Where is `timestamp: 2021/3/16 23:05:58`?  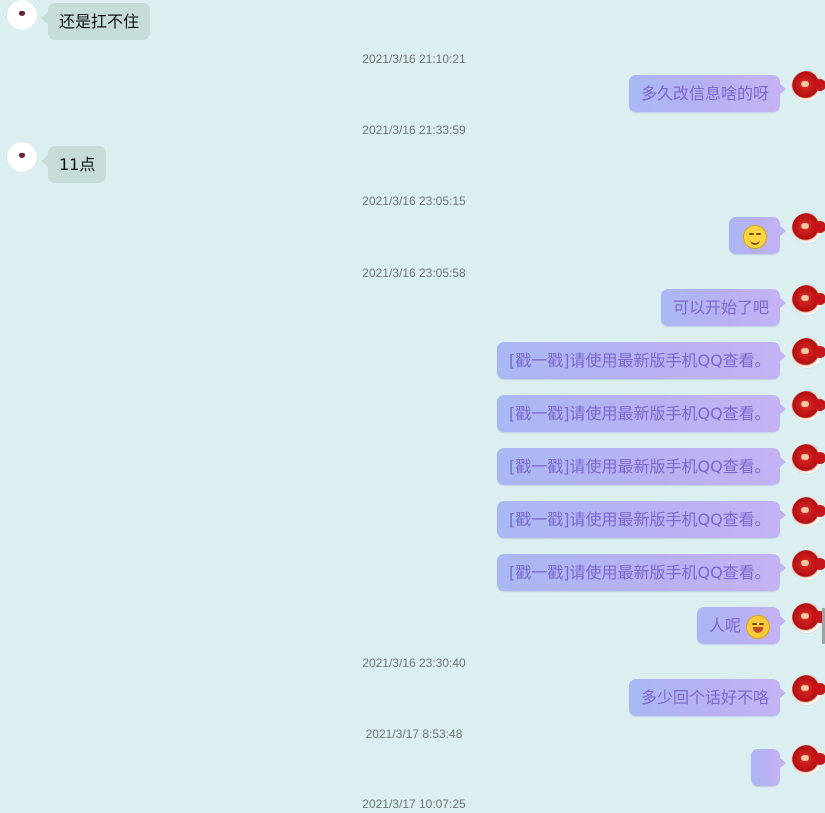 timestamp: 2021/3/16 23:05:58 is located at coordinates (414, 273).